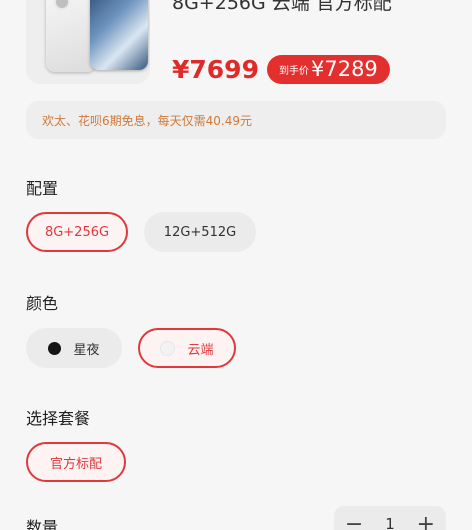 This screenshot has height=530, width=472. I want to click on color-option-yunduan: 云端, so click(187, 348).